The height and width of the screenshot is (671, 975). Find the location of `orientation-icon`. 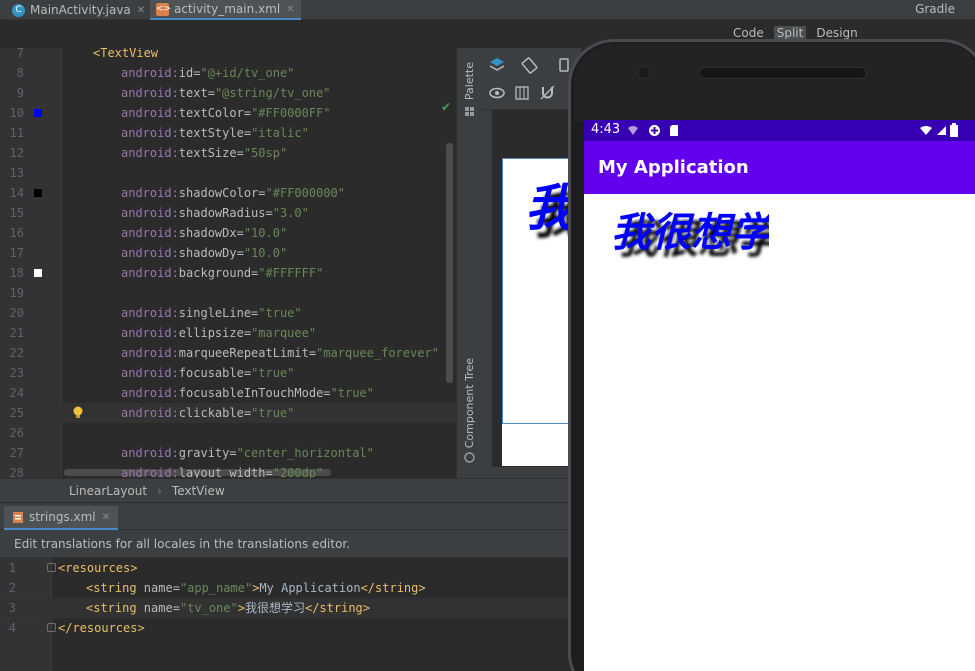

orientation-icon is located at coordinates (529, 65).